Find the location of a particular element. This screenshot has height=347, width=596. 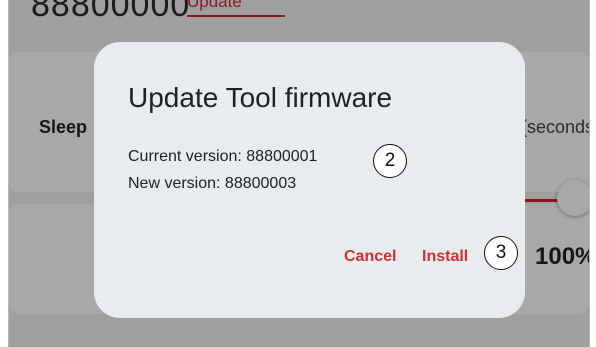

dialog-title: Update Tool firmware is located at coordinates (260, 97).